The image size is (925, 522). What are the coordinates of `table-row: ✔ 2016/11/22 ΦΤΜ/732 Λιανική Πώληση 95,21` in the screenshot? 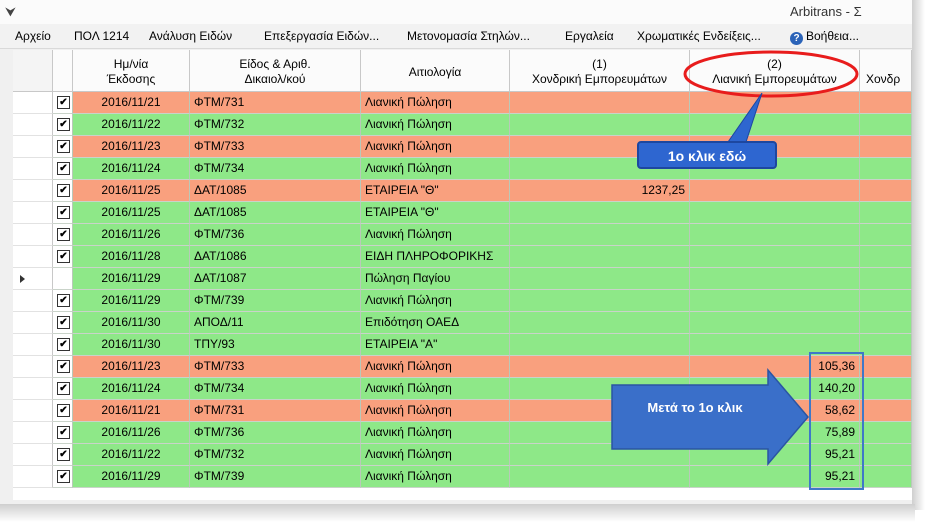 It's located at (462, 455).